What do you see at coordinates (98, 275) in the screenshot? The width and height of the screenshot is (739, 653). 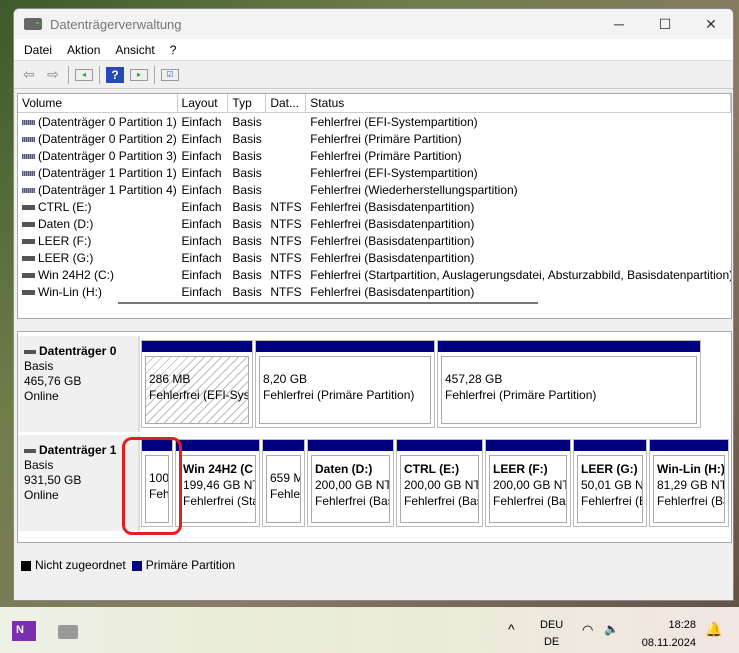 I see `cell-volume: Win 24H2 (C:)` at bounding box center [98, 275].